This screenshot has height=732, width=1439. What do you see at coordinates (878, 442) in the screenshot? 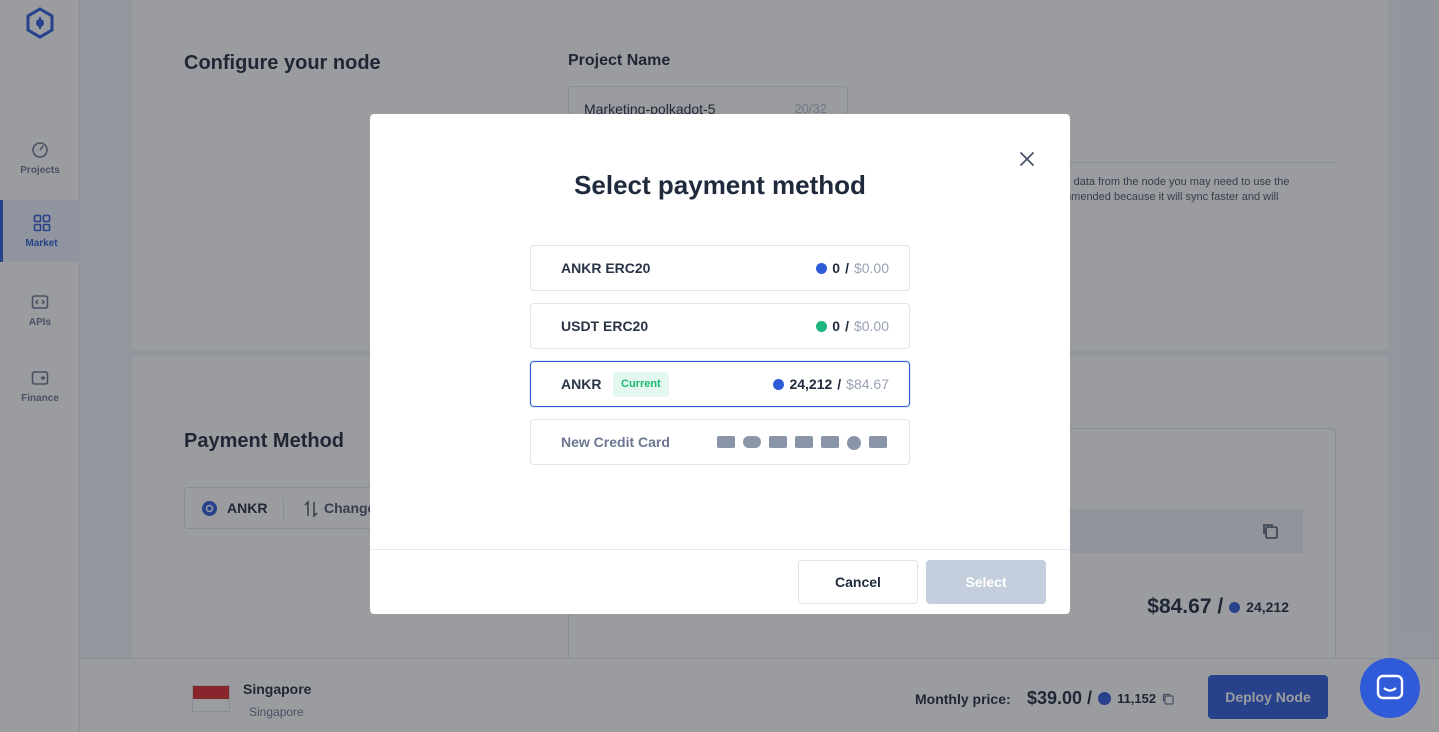
I see `unionpay-card-icon` at bounding box center [878, 442].